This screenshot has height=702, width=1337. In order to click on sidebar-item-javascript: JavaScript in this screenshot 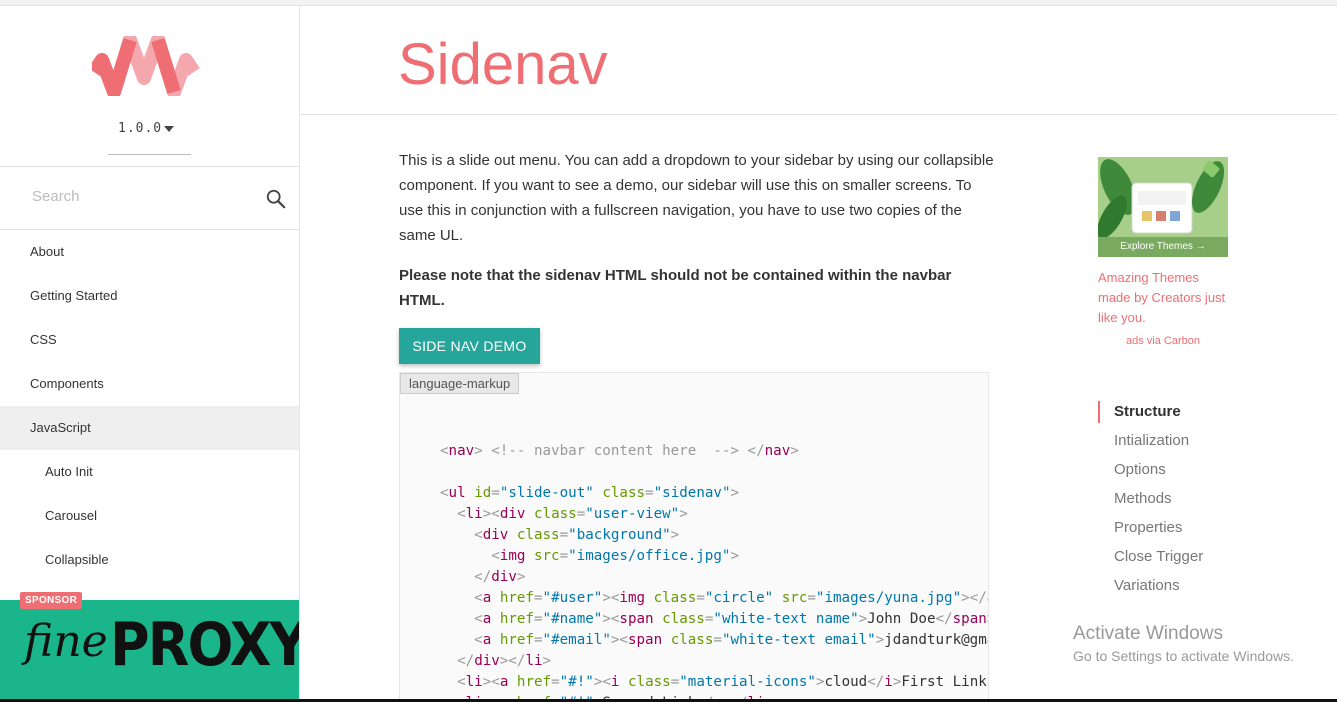, I will do `click(149, 428)`.